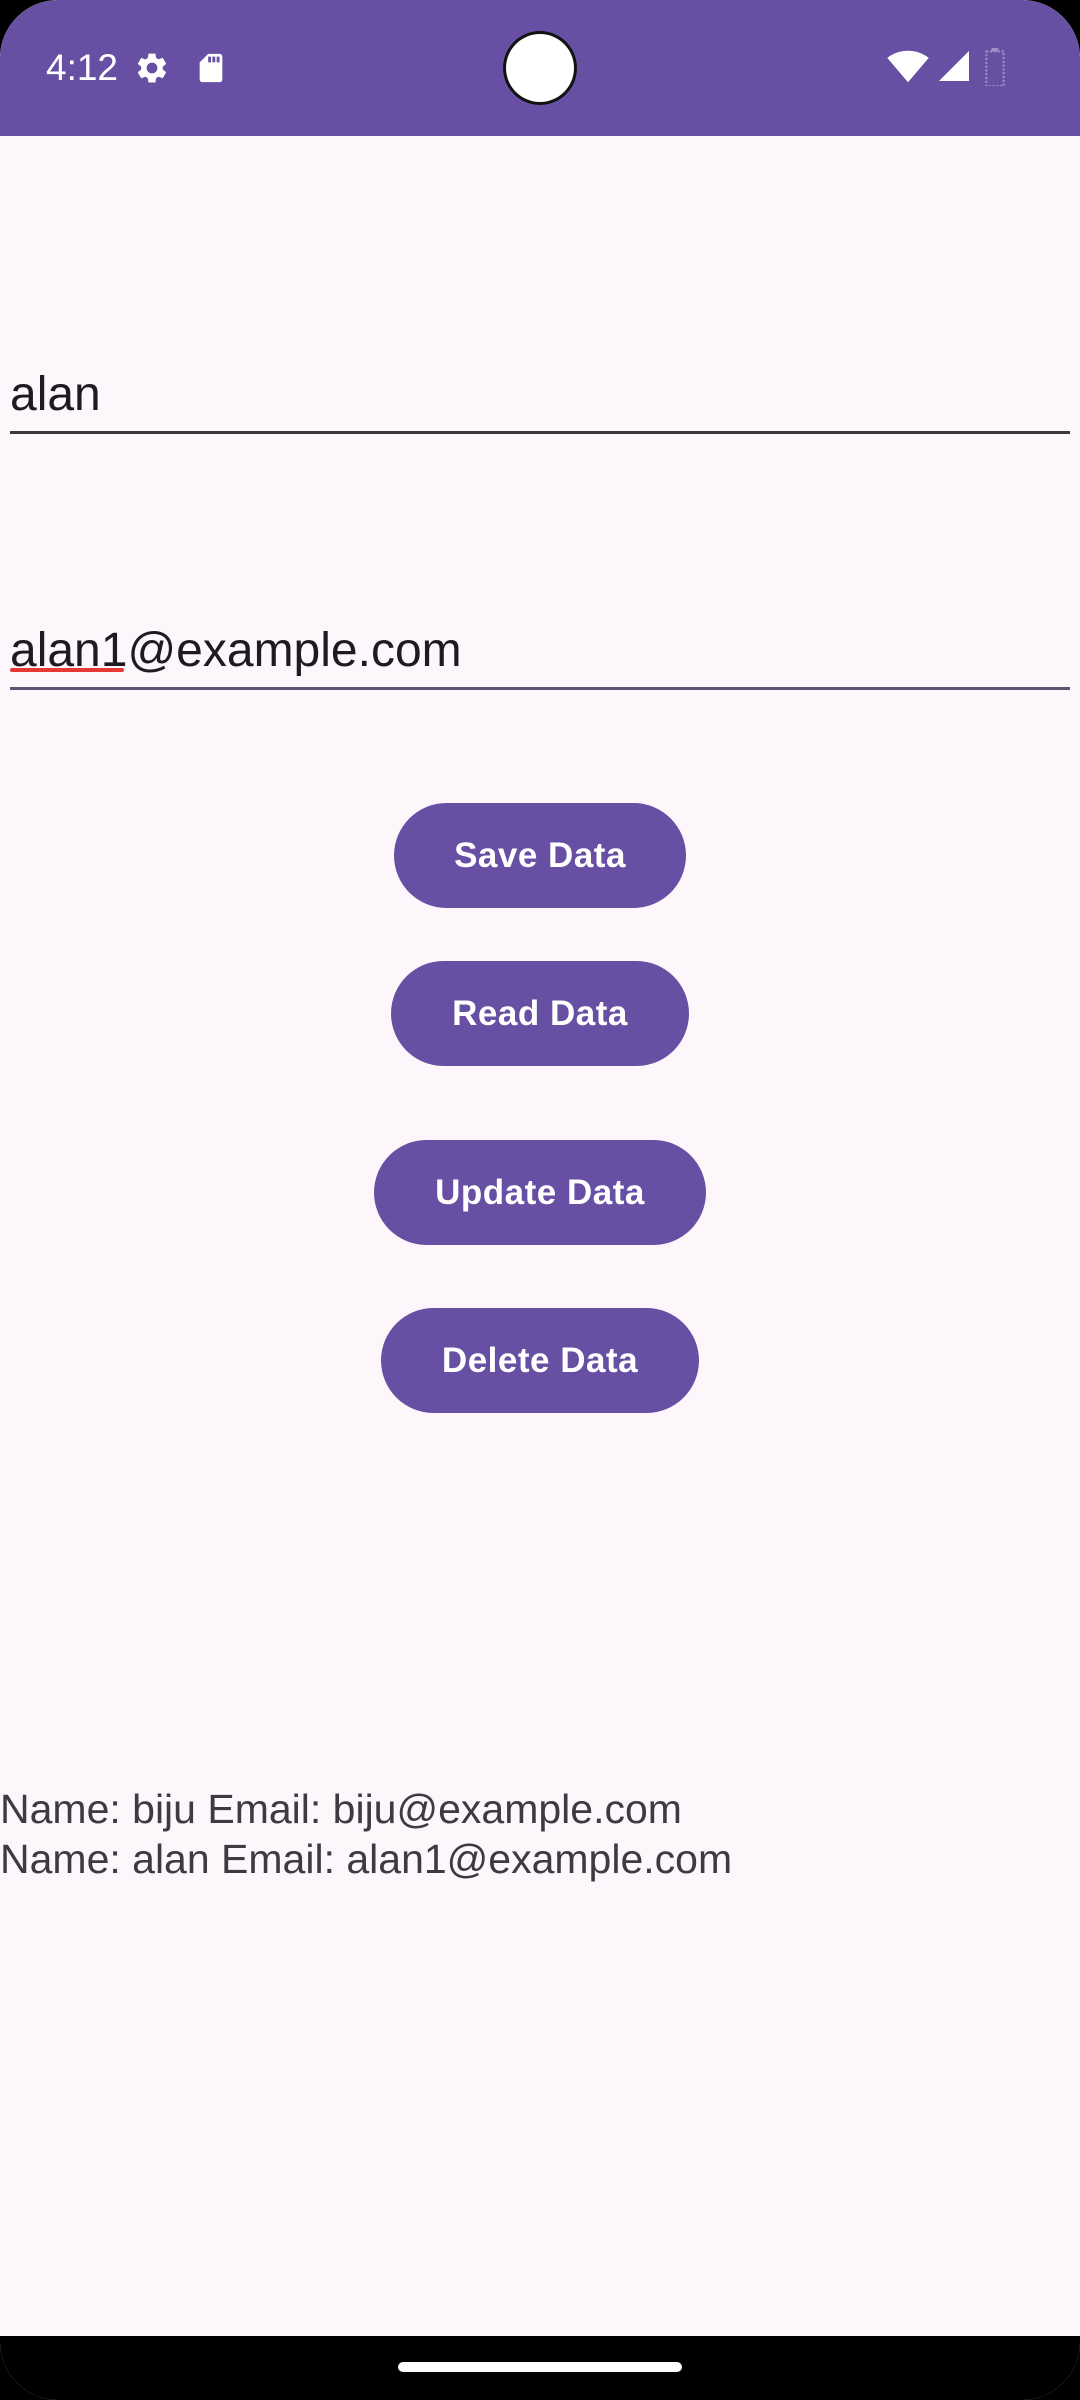 This screenshot has width=1080, height=2400. Describe the element at coordinates (540, 2367) in the screenshot. I see `home-gesture-handle` at that location.